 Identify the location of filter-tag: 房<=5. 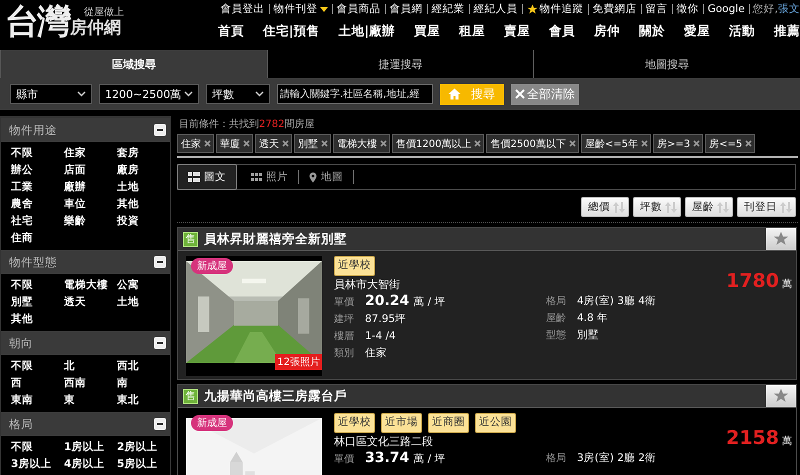
(730, 143).